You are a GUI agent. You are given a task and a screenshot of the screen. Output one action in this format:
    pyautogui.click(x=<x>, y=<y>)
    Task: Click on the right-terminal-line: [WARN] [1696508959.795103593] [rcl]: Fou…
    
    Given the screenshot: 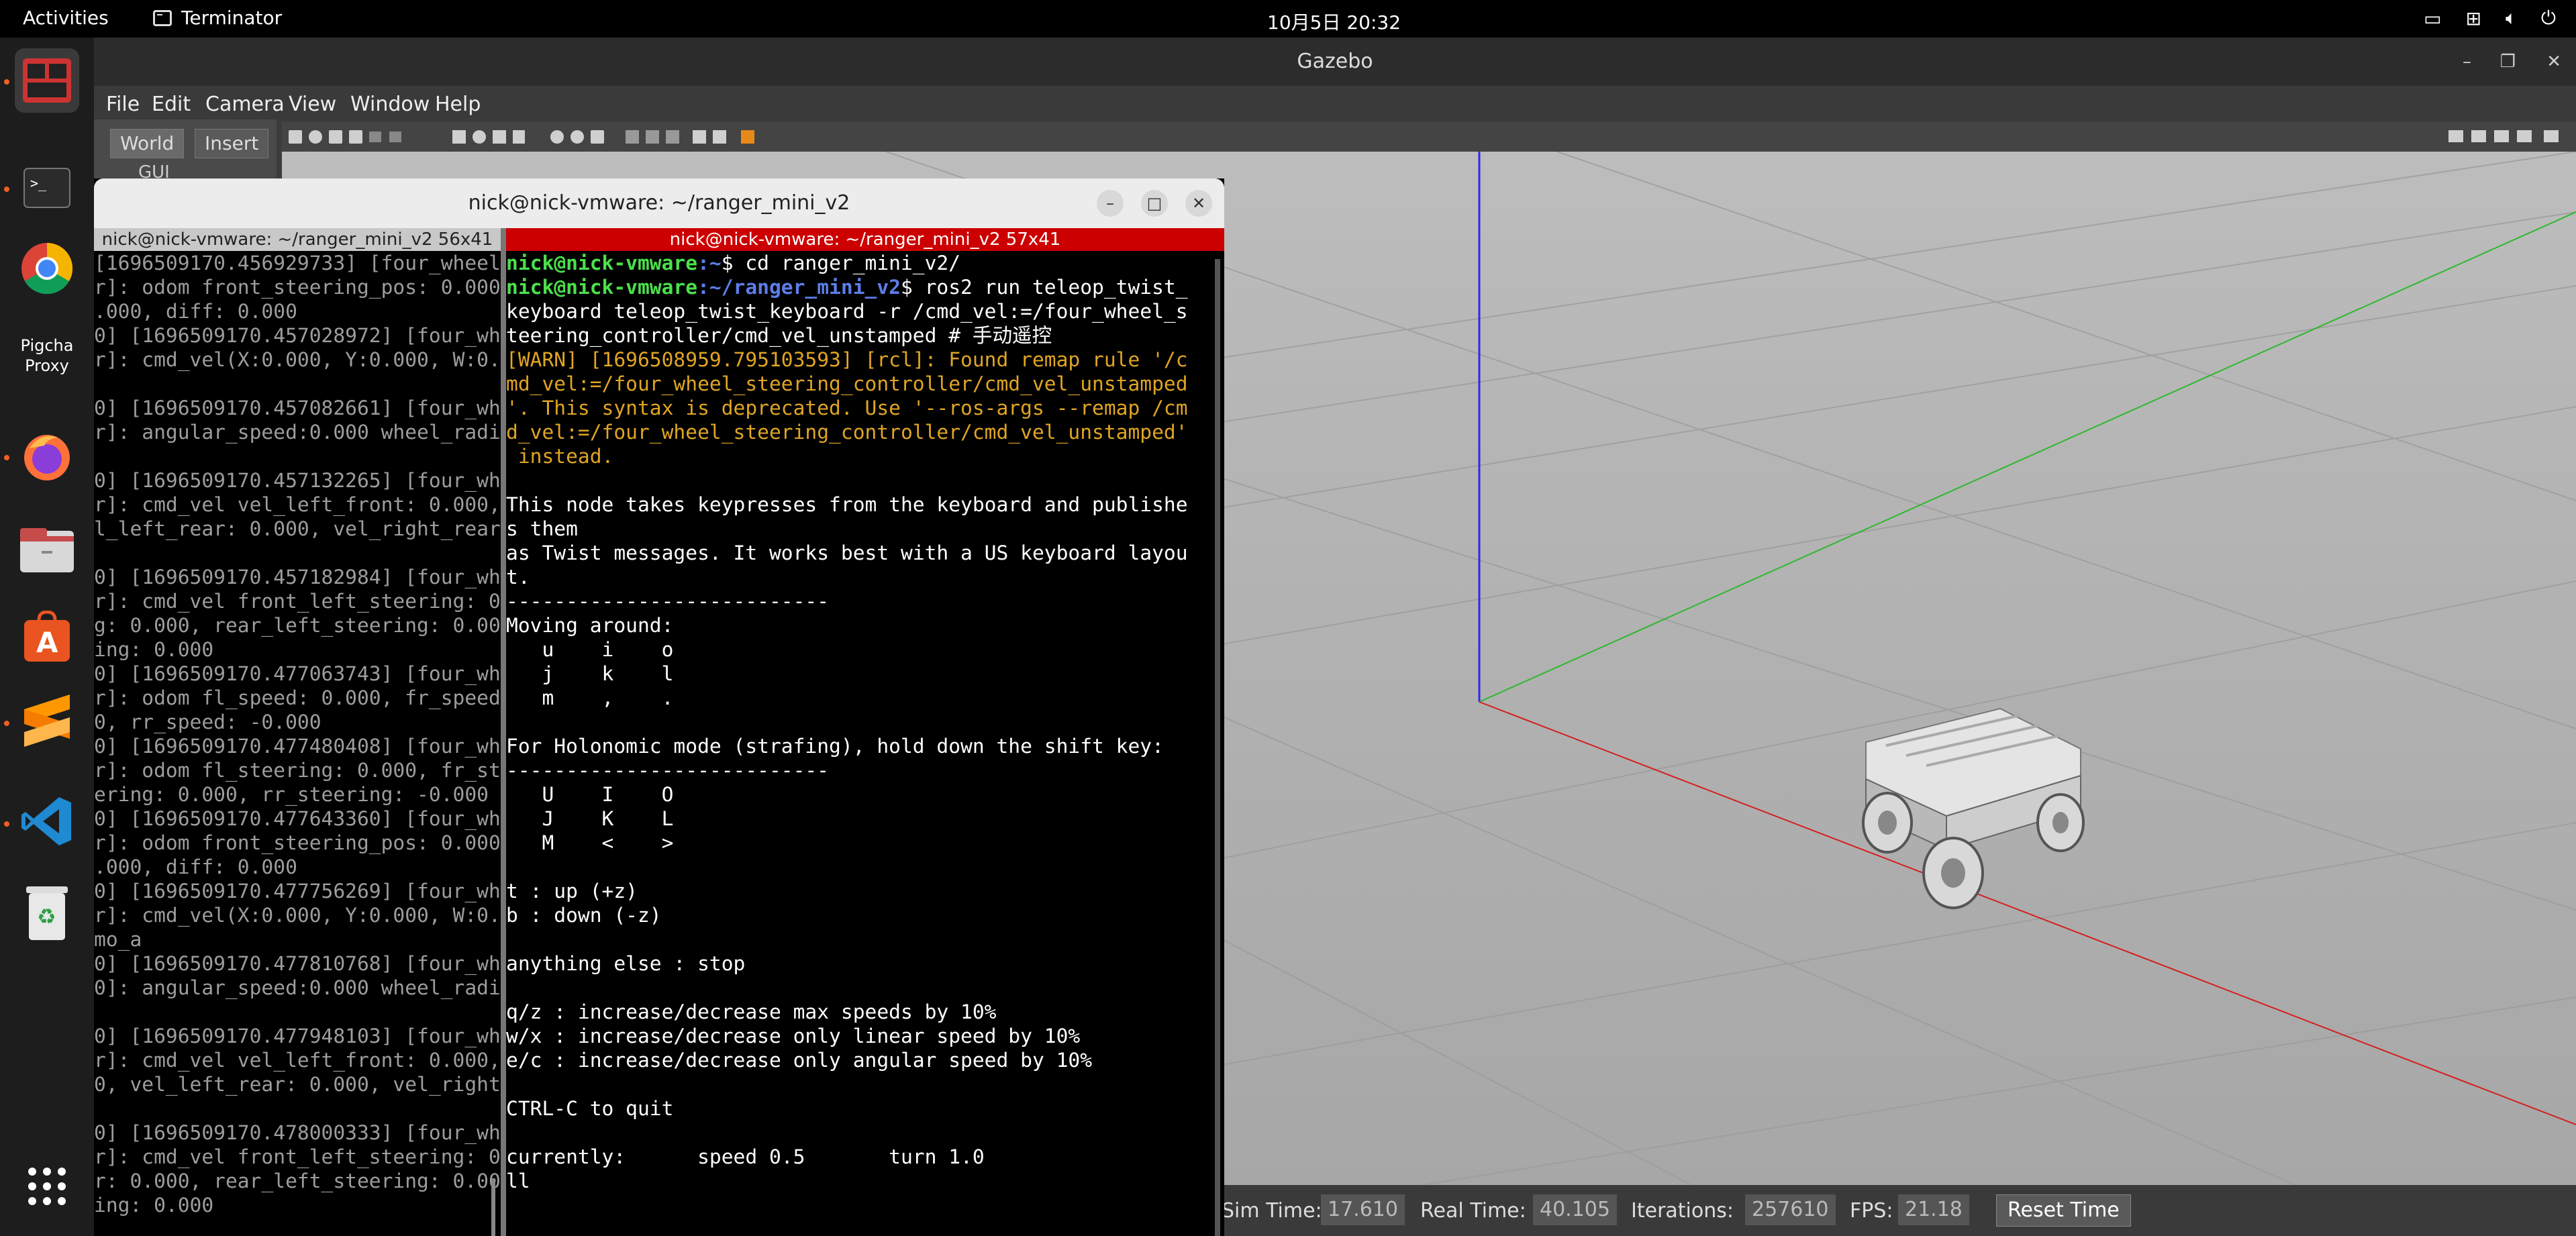 What is the action you would take?
    pyautogui.click(x=847, y=359)
    